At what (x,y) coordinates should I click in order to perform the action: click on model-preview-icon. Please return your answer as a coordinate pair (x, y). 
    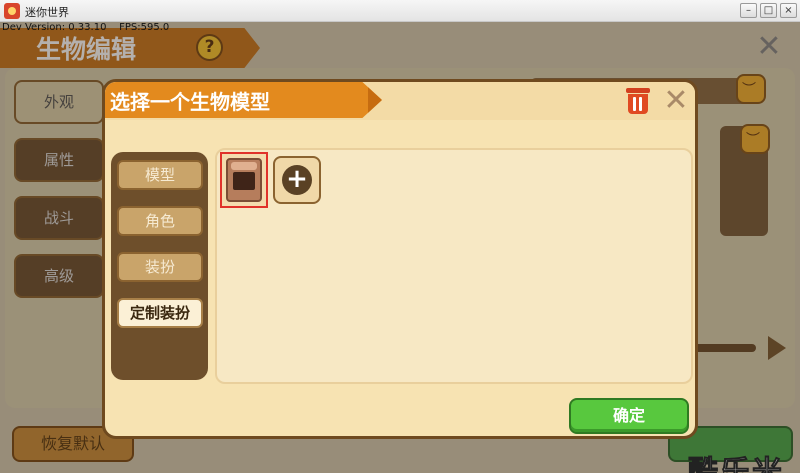
    Looking at the image, I should click on (244, 180).